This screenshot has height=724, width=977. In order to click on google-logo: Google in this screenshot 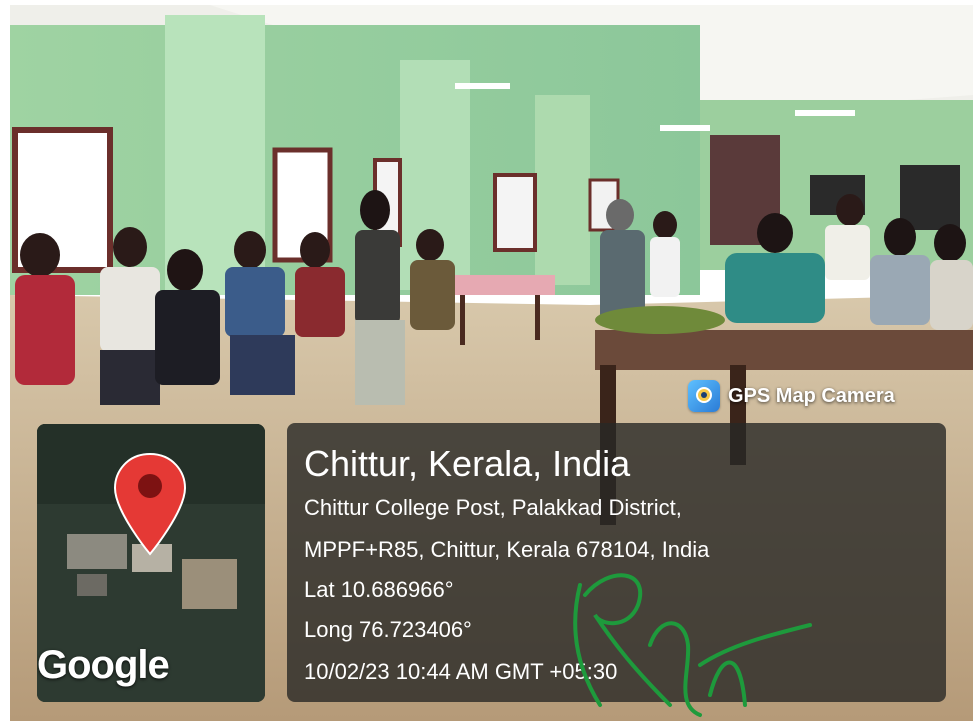, I will do `click(103, 665)`.